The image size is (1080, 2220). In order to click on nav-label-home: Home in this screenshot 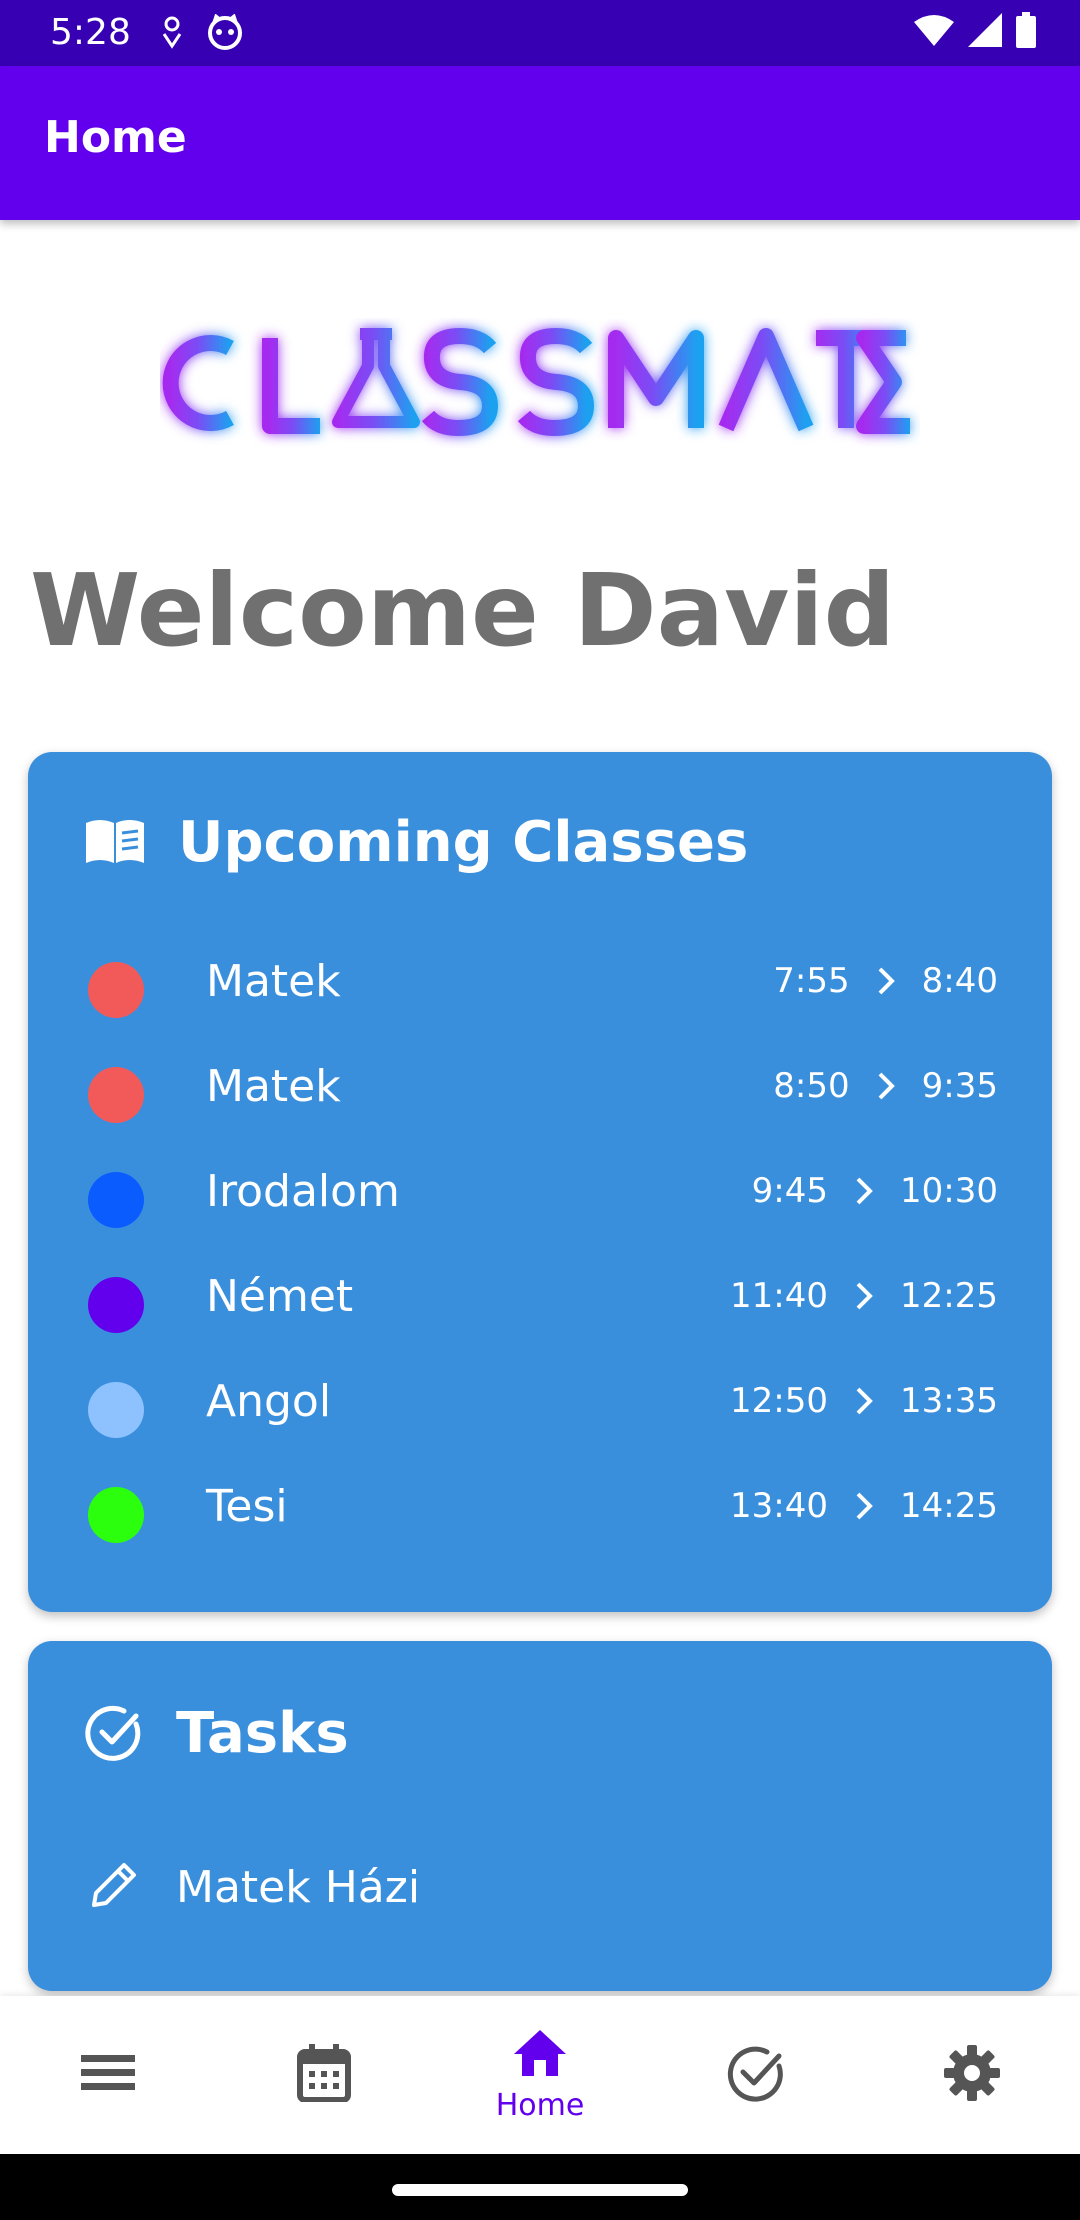, I will do `click(540, 2105)`.